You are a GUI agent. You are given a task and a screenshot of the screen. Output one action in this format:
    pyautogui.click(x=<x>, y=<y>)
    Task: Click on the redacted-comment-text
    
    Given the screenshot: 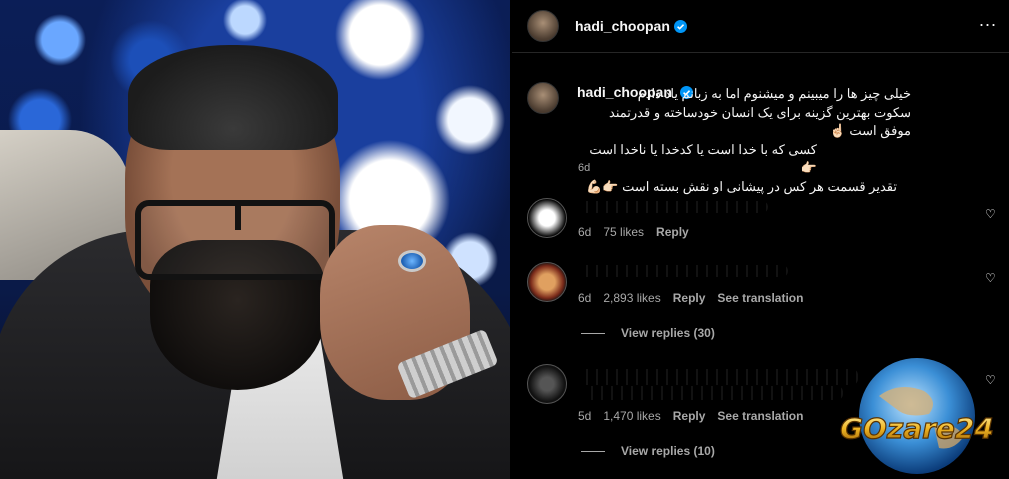 What is the action you would take?
    pyautogui.click(x=713, y=393)
    